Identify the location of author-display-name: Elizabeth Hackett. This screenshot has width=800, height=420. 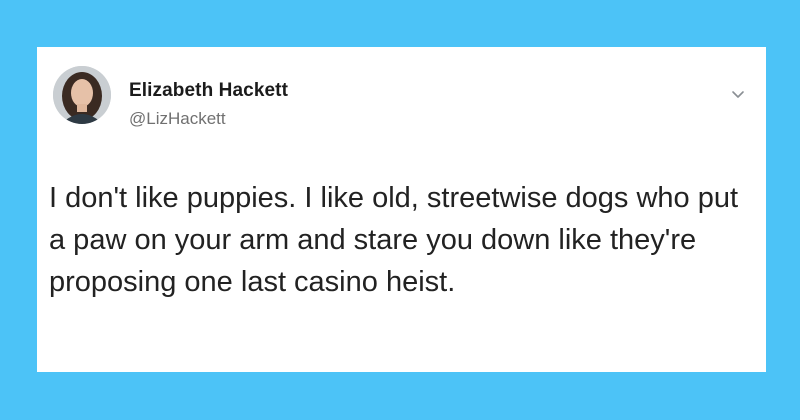
(208, 91).